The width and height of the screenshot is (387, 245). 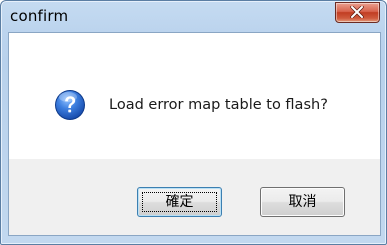 I want to click on ok-button: 確定, so click(x=179, y=202).